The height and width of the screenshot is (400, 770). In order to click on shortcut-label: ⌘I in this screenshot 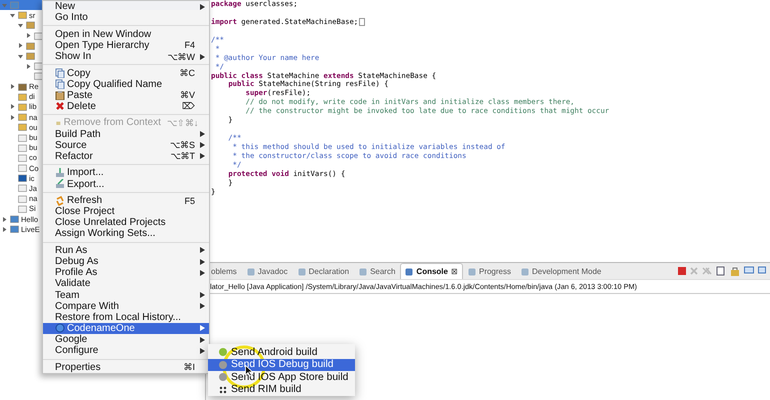, I will do `click(189, 367)`.